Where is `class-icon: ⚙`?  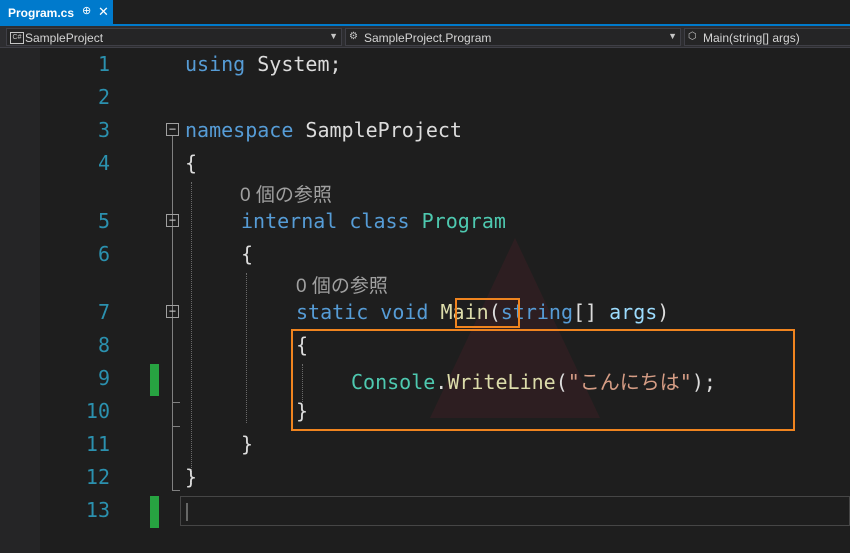
class-icon: ⚙ is located at coordinates (353, 36).